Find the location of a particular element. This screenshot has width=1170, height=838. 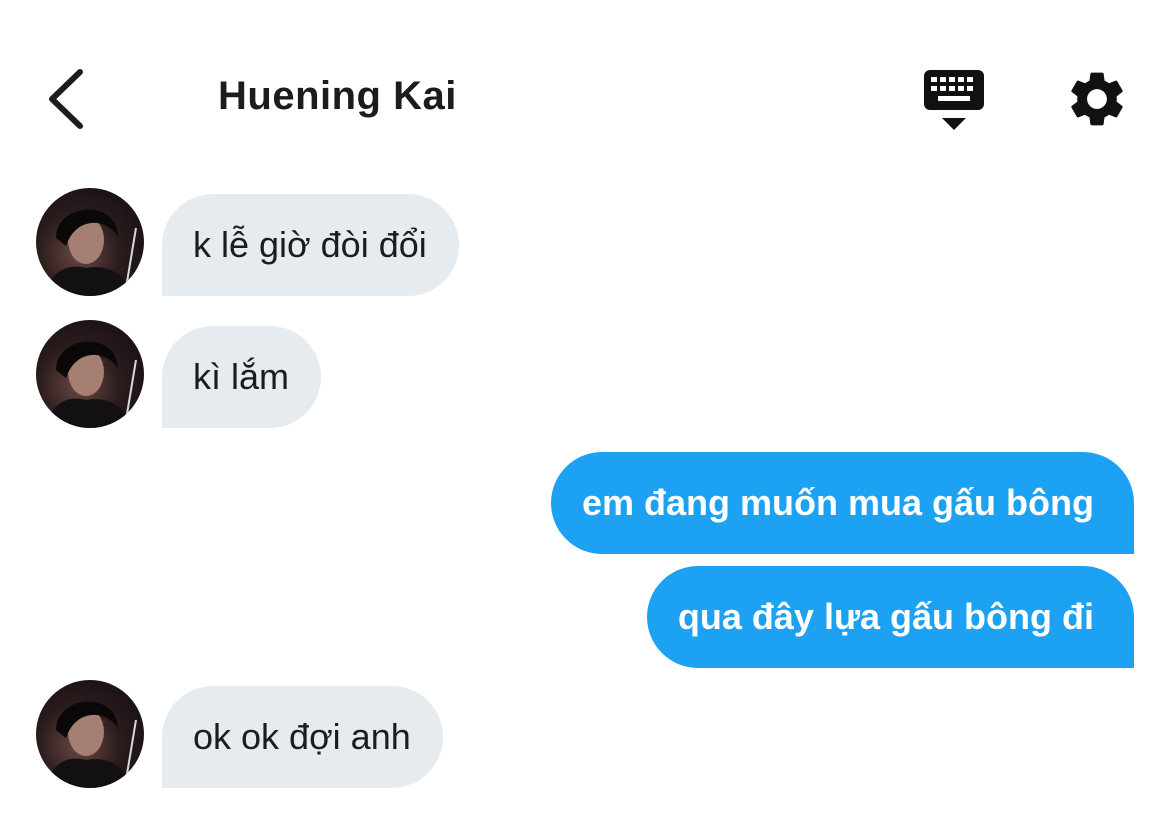

message-row: kì lắm is located at coordinates (585, 375).